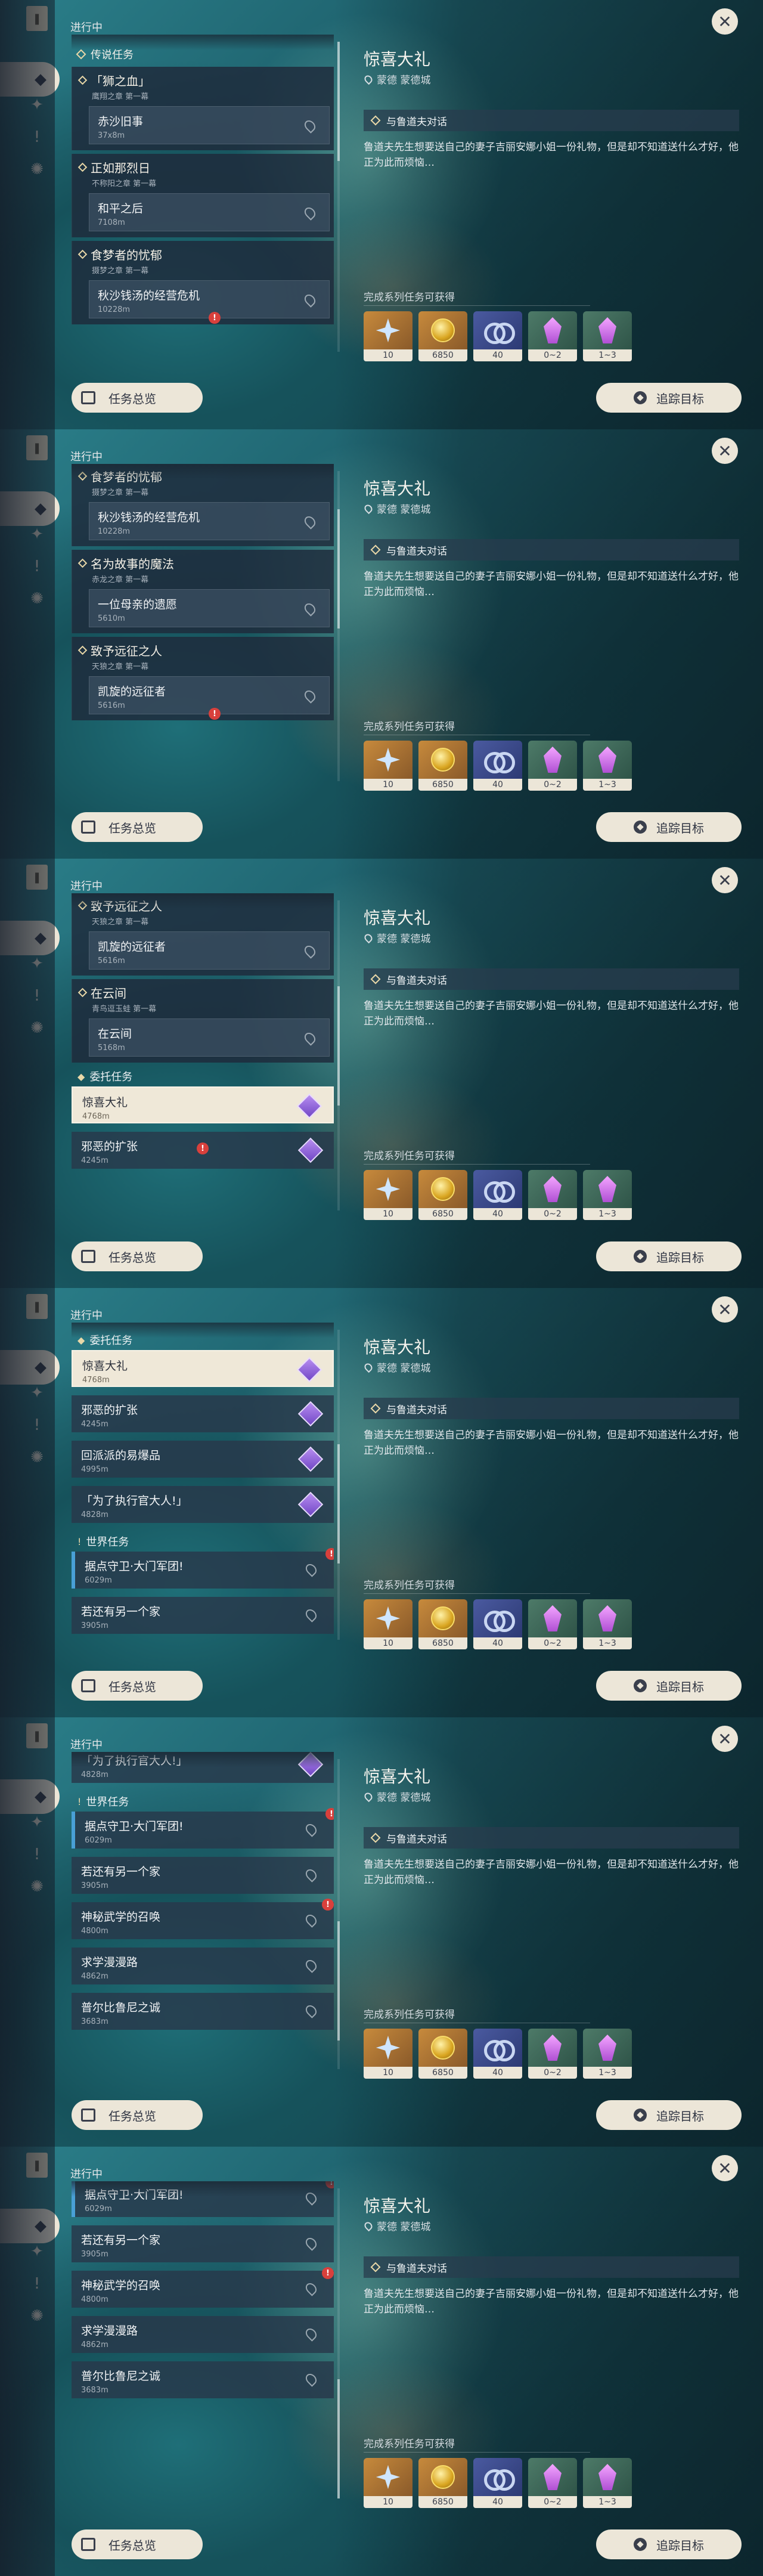  I want to click on quest-row: 凯旋的远征者 5616m!, so click(209, 698).